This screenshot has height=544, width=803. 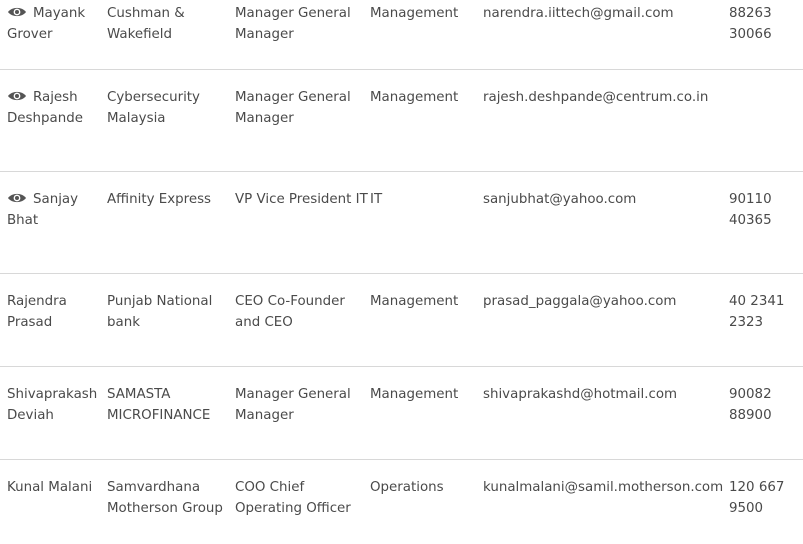 What do you see at coordinates (302, 502) in the screenshot?
I see `designation-cell: COO Chief Operating Officer` at bounding box center [302, 502].